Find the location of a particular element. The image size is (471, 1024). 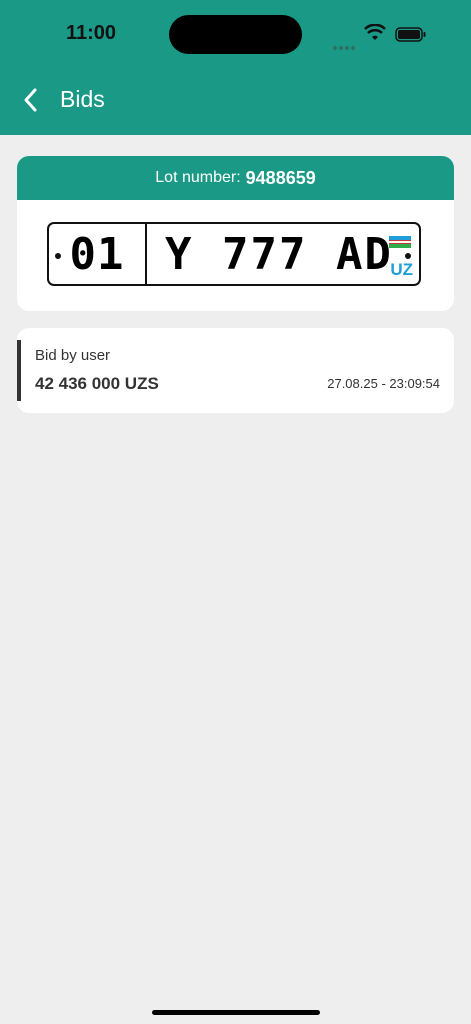

plate-rivet-left is located at coordinates (58, 256).